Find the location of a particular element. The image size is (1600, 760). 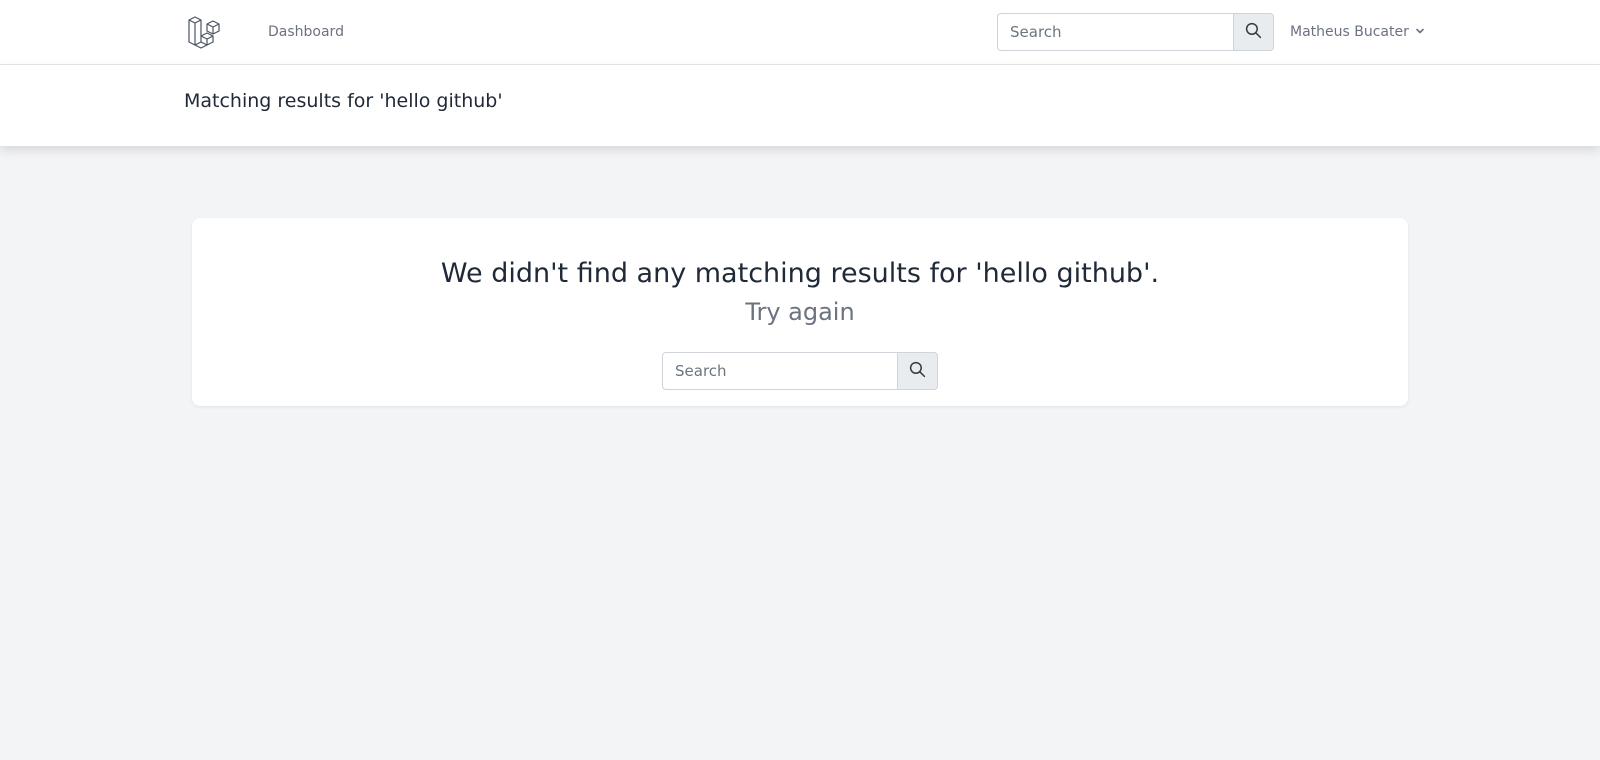

page-header: Matching results for 'hello github' is located at coordinates (800, 105).